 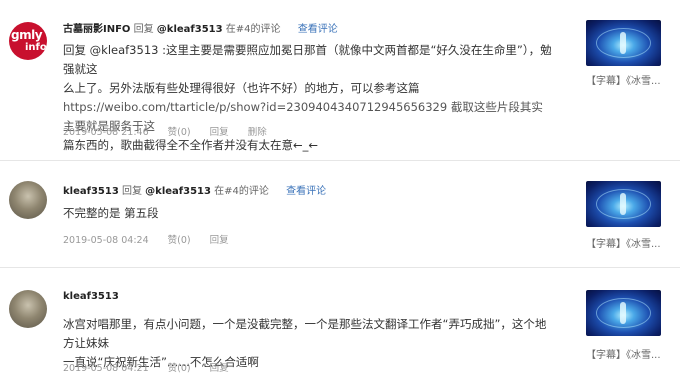 What do you see at coordinates (241, 88) in the screenshot?
I see `content-line: 么上了。另外法版有些处理得很好（也许不好）的地方，可以参考这篇` at bounding box center [241, 88].